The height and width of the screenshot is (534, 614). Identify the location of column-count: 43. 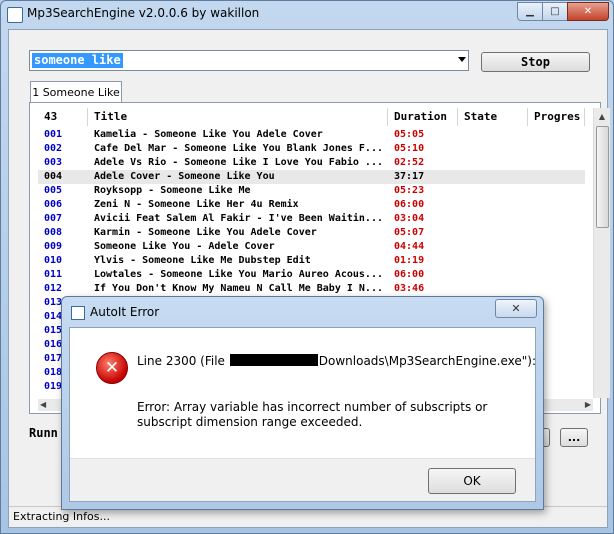
(63, 117).